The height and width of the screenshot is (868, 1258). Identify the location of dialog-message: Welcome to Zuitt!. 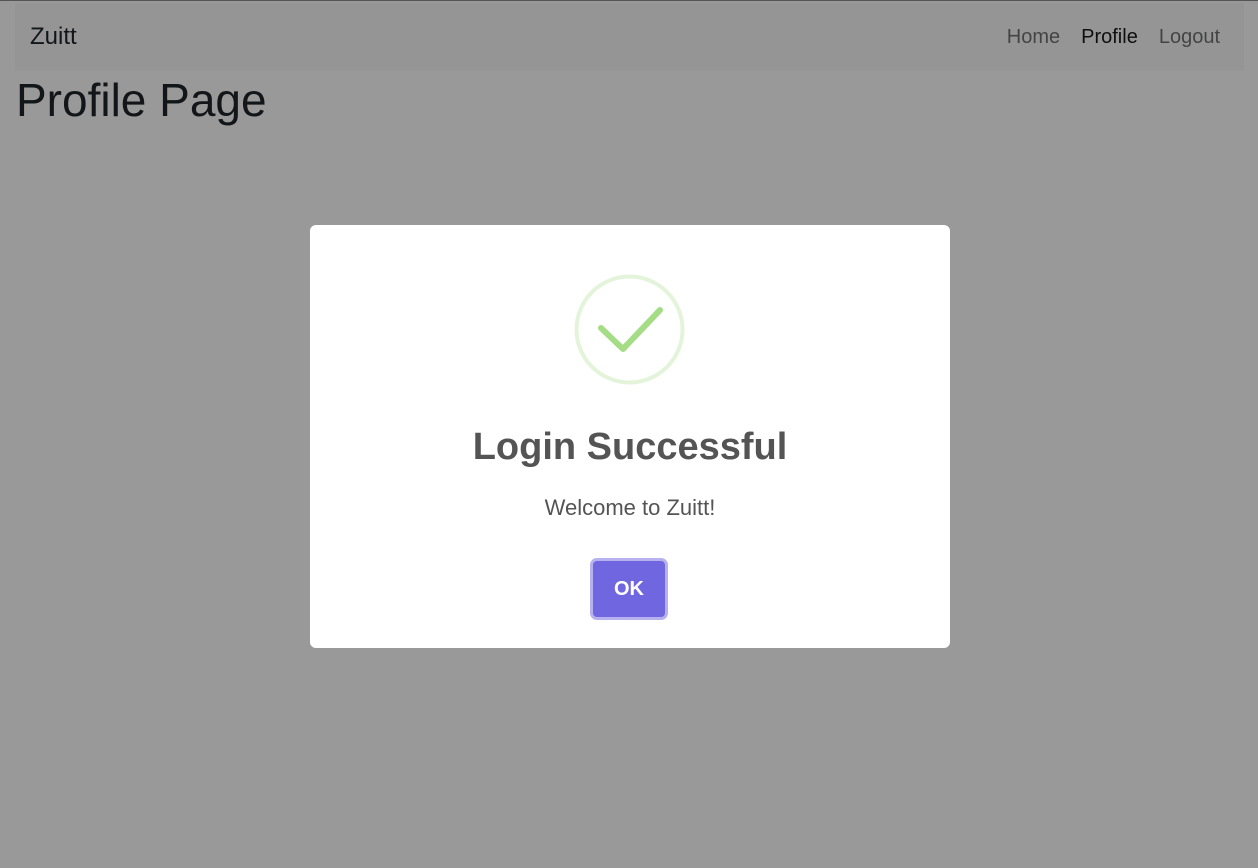
(630, 507).